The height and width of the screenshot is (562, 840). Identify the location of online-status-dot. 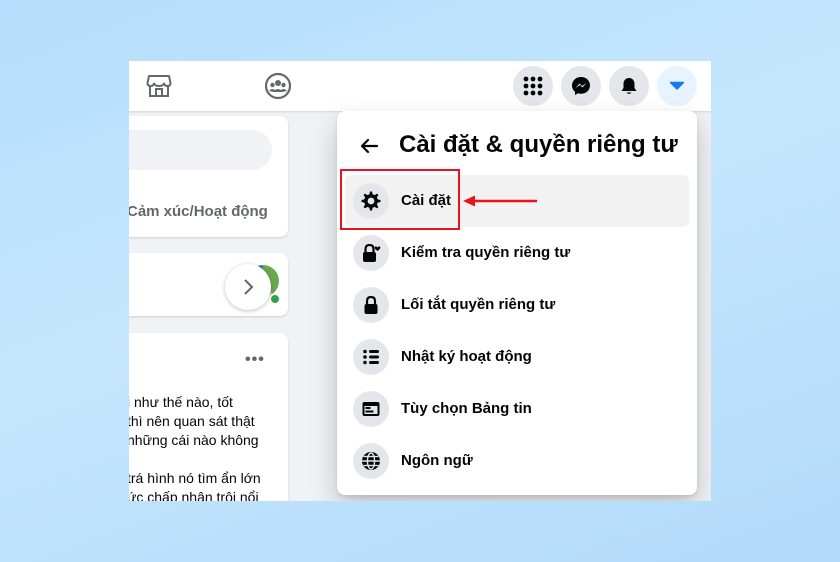
(275, 299).